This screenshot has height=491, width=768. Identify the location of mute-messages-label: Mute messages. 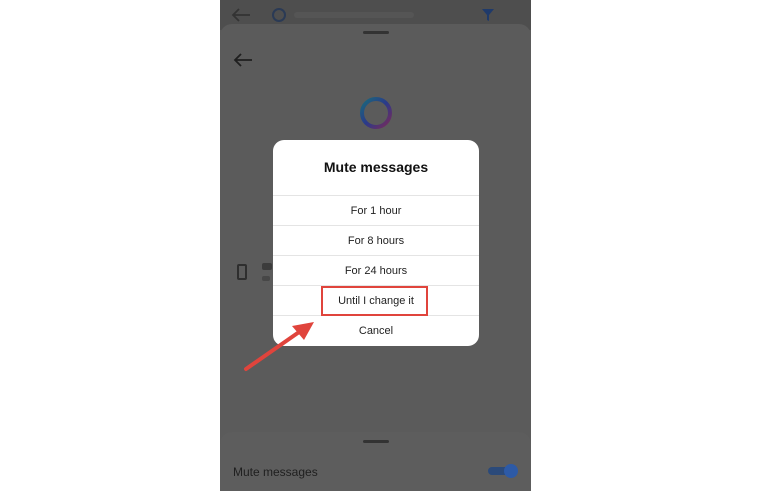
(275, 472).